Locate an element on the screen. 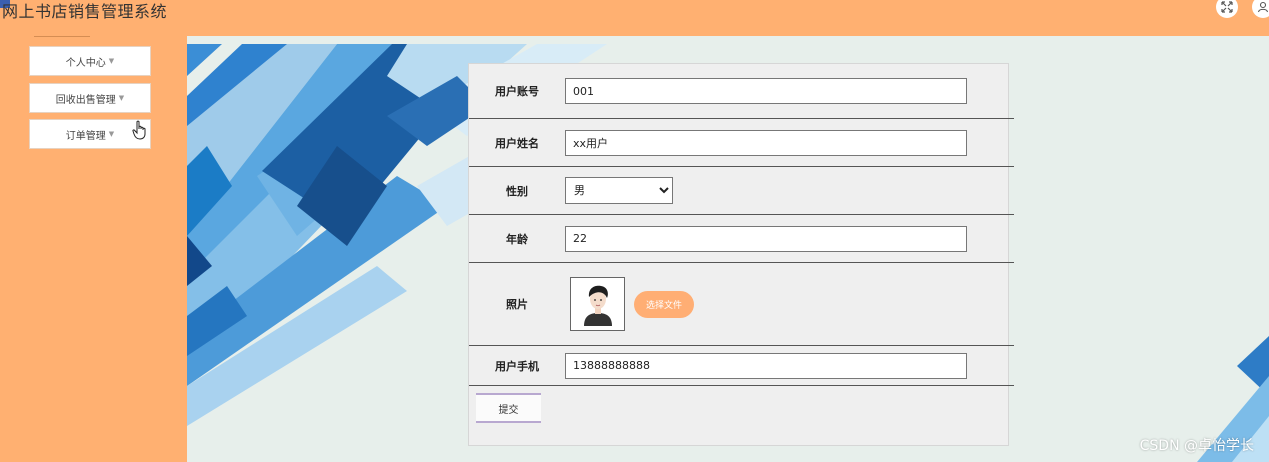 The image size is (1269, 462). account-label: 用户账号 is located at coordinates (517, 91).